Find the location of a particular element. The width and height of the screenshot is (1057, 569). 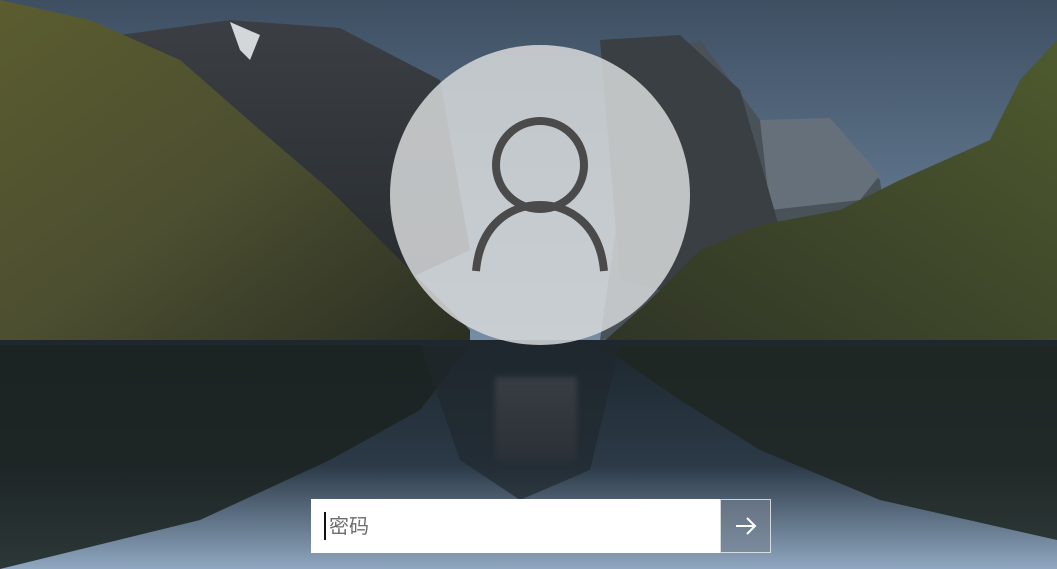

text-caret is located at coordinates (325, 526).